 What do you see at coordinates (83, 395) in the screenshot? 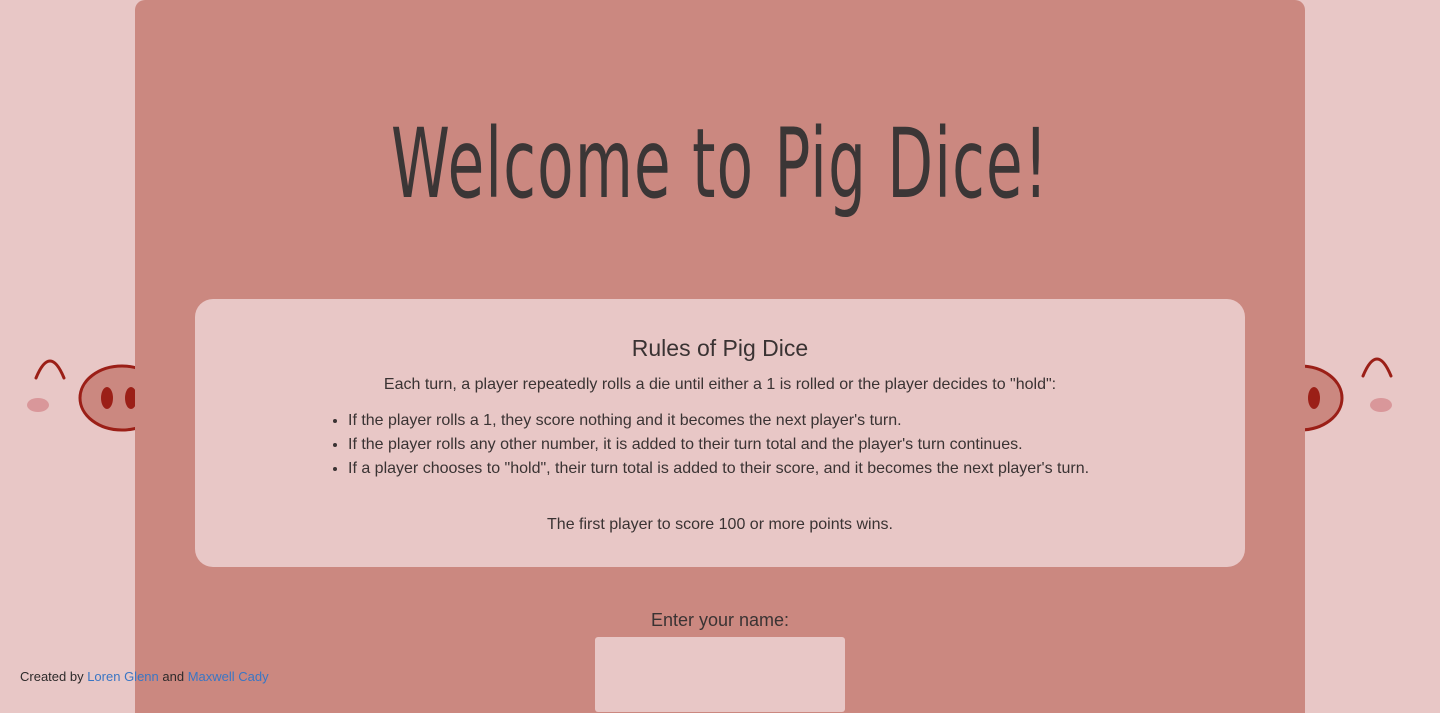
I see `pig-face-left-decoration` at bounding box center [83, 395].